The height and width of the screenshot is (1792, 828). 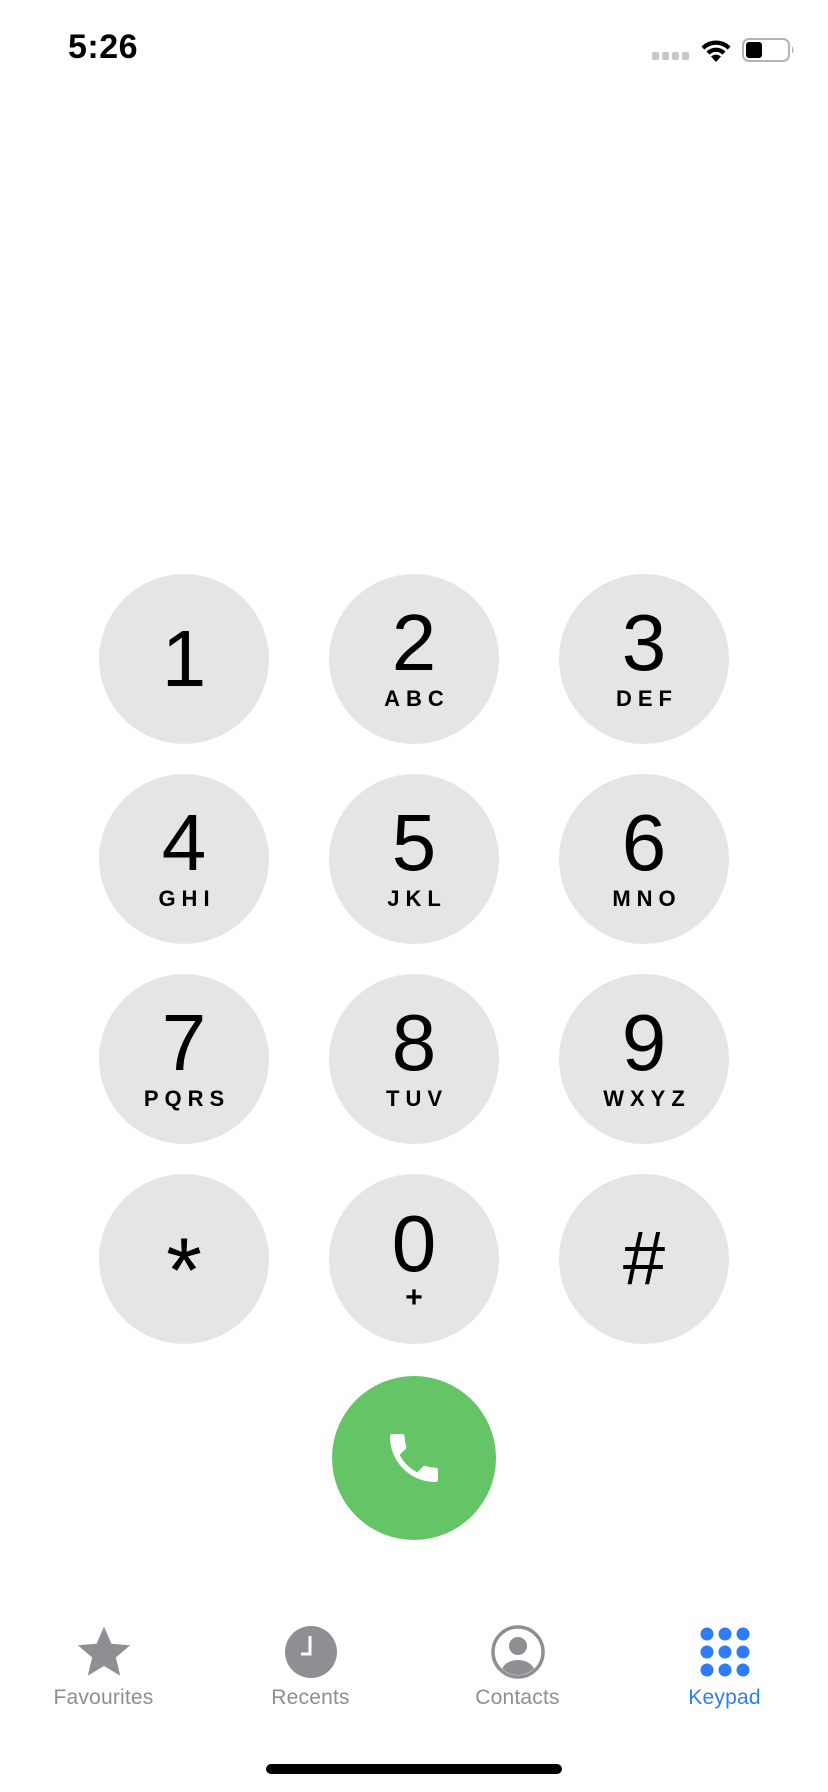 I want to click on key-3: 3 DEF, so click(x=644, y=659).